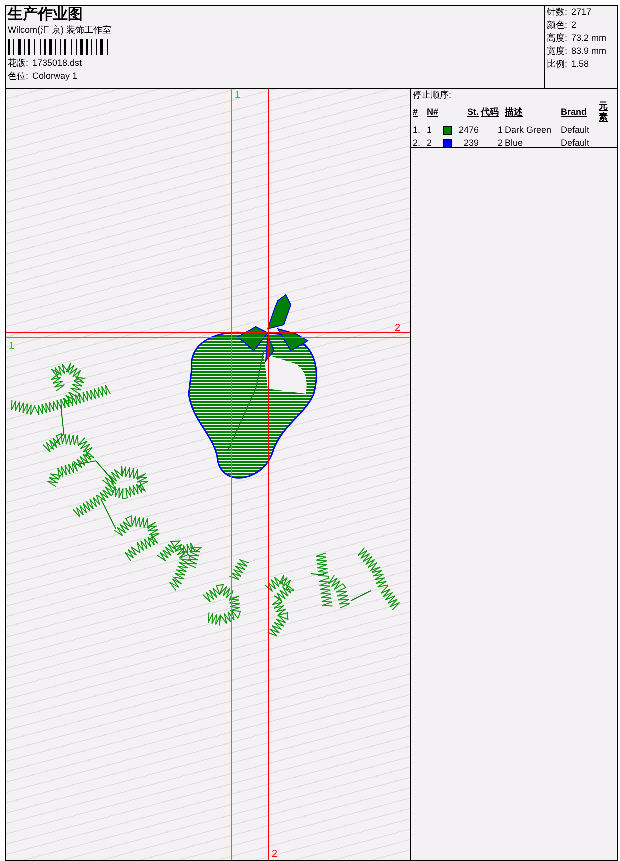 The width and height of the screenshot is (620, 861). What do you see at coordinates (433, 95) in the screenshot?
I see `stop-sequence-title: 停止顺序:` at bounding box center [433, 95].